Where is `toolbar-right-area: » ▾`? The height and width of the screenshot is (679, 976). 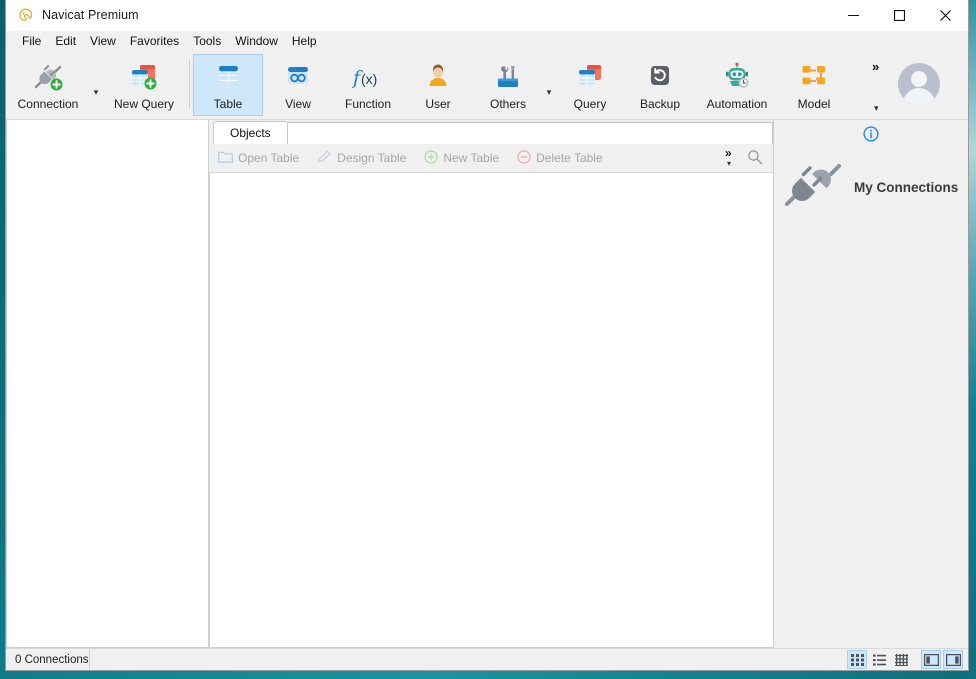 toolbar-right-area: » ▾ is located at coordinates (909, 85).